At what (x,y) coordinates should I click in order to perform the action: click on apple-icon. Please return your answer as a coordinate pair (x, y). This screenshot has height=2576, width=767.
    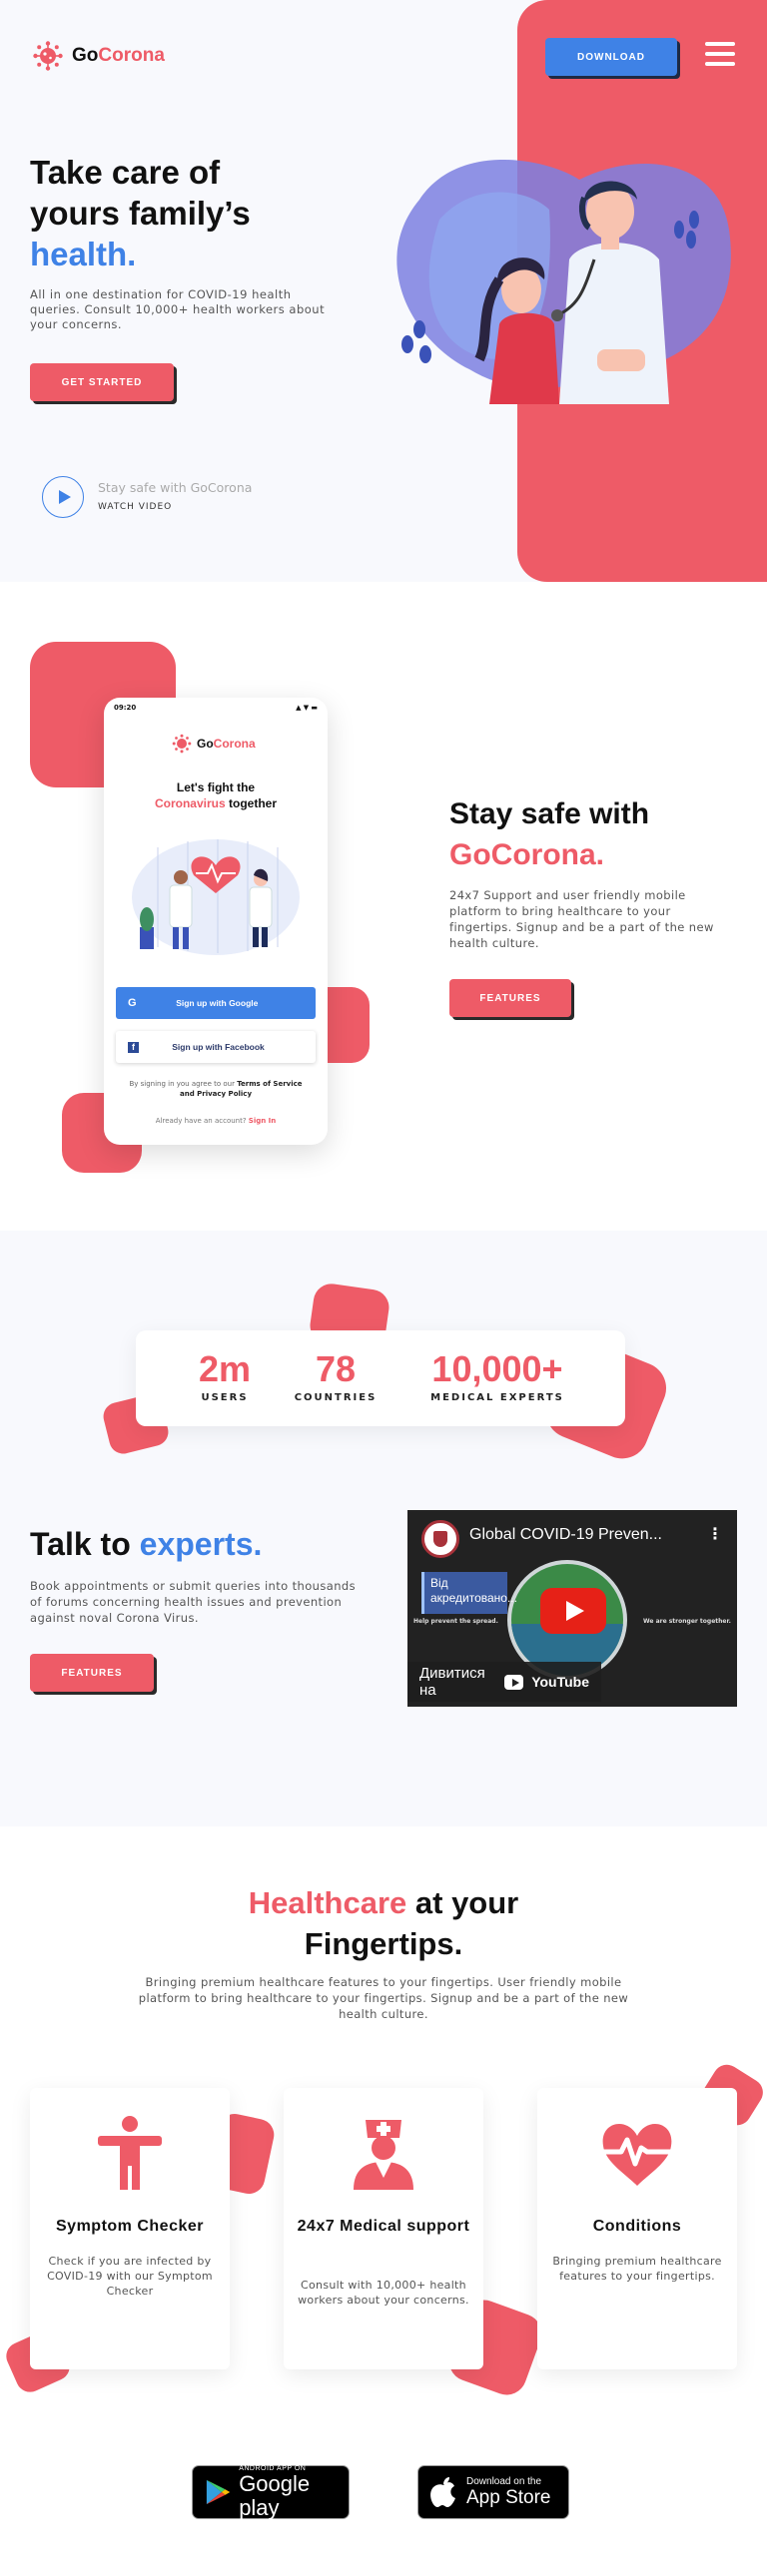
    Looking at the image, I should click on (442, 2492).